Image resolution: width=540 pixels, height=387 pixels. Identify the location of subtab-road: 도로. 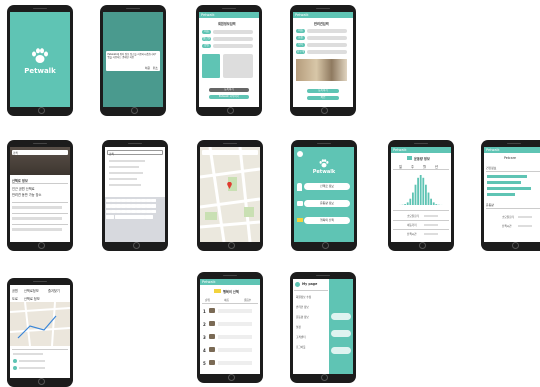
(15, 298).